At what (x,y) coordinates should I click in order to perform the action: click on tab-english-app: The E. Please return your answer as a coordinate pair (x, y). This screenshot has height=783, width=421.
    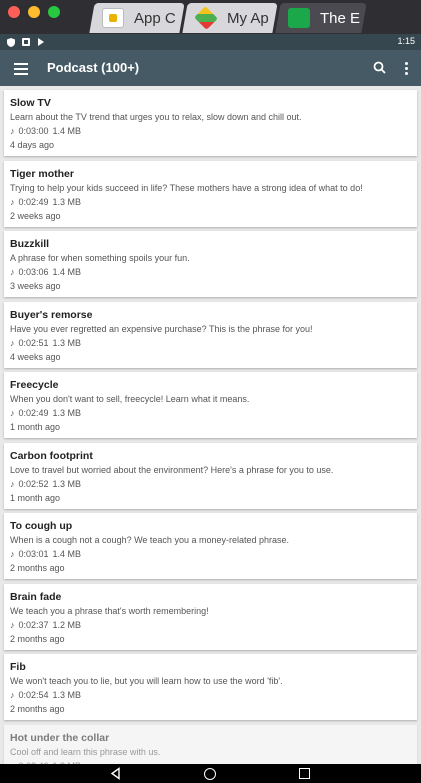
    Looking at the image, I should click on (321, 18).